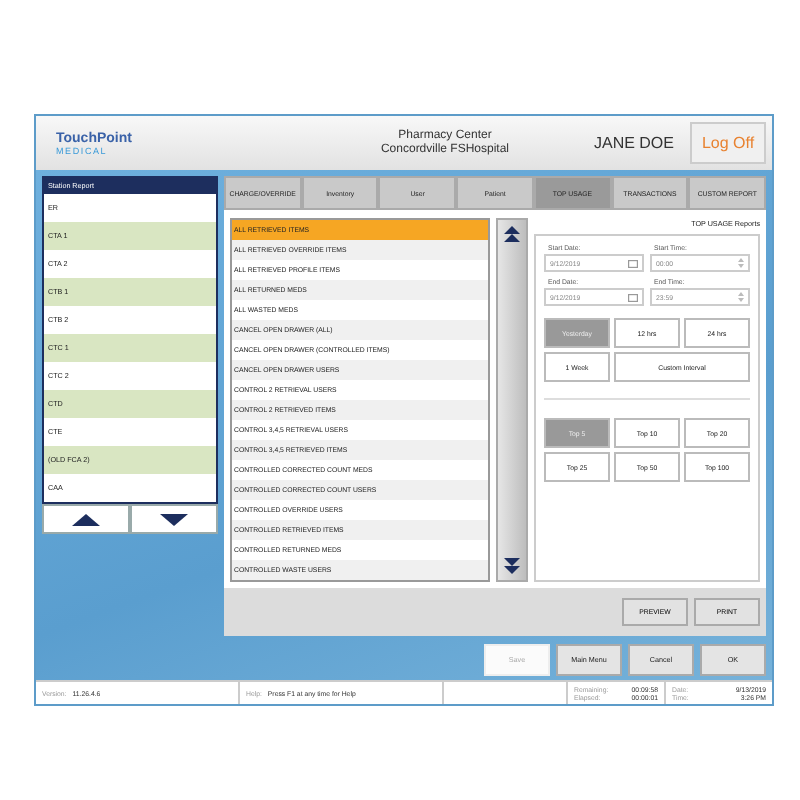  I want to click on scroll-top-icon, so click(512, 235).